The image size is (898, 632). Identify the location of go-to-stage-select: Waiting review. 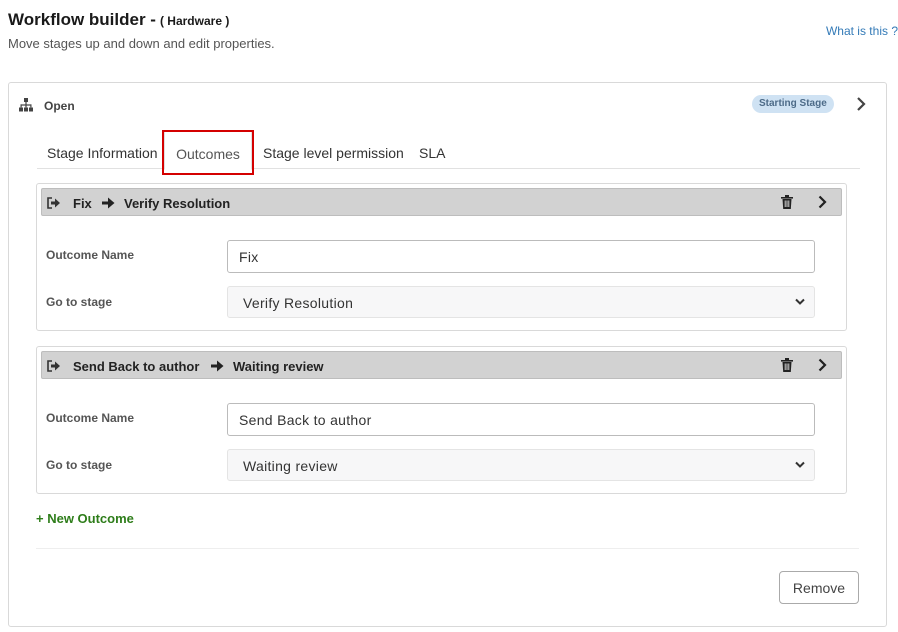
(521, 465).